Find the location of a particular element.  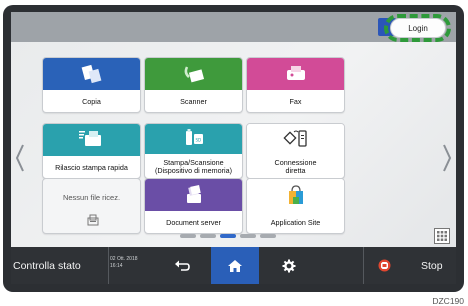

gear-icon is located at coordinates (289, 265).